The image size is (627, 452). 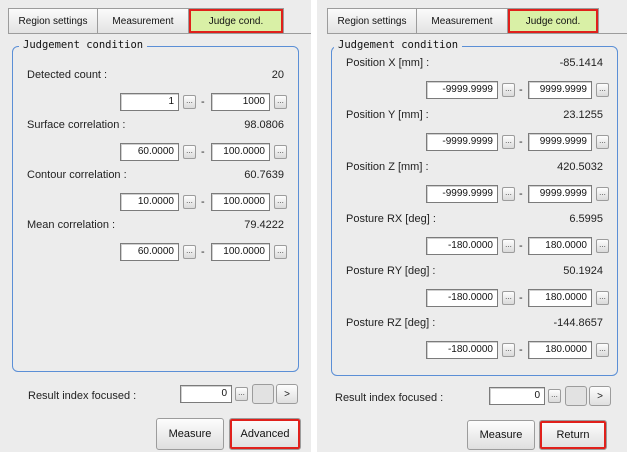 What do you see at coordinates (387, 167) in the screenshot?
I see `item-label: Position Z [mm] :` at bounding box center [387, 167].